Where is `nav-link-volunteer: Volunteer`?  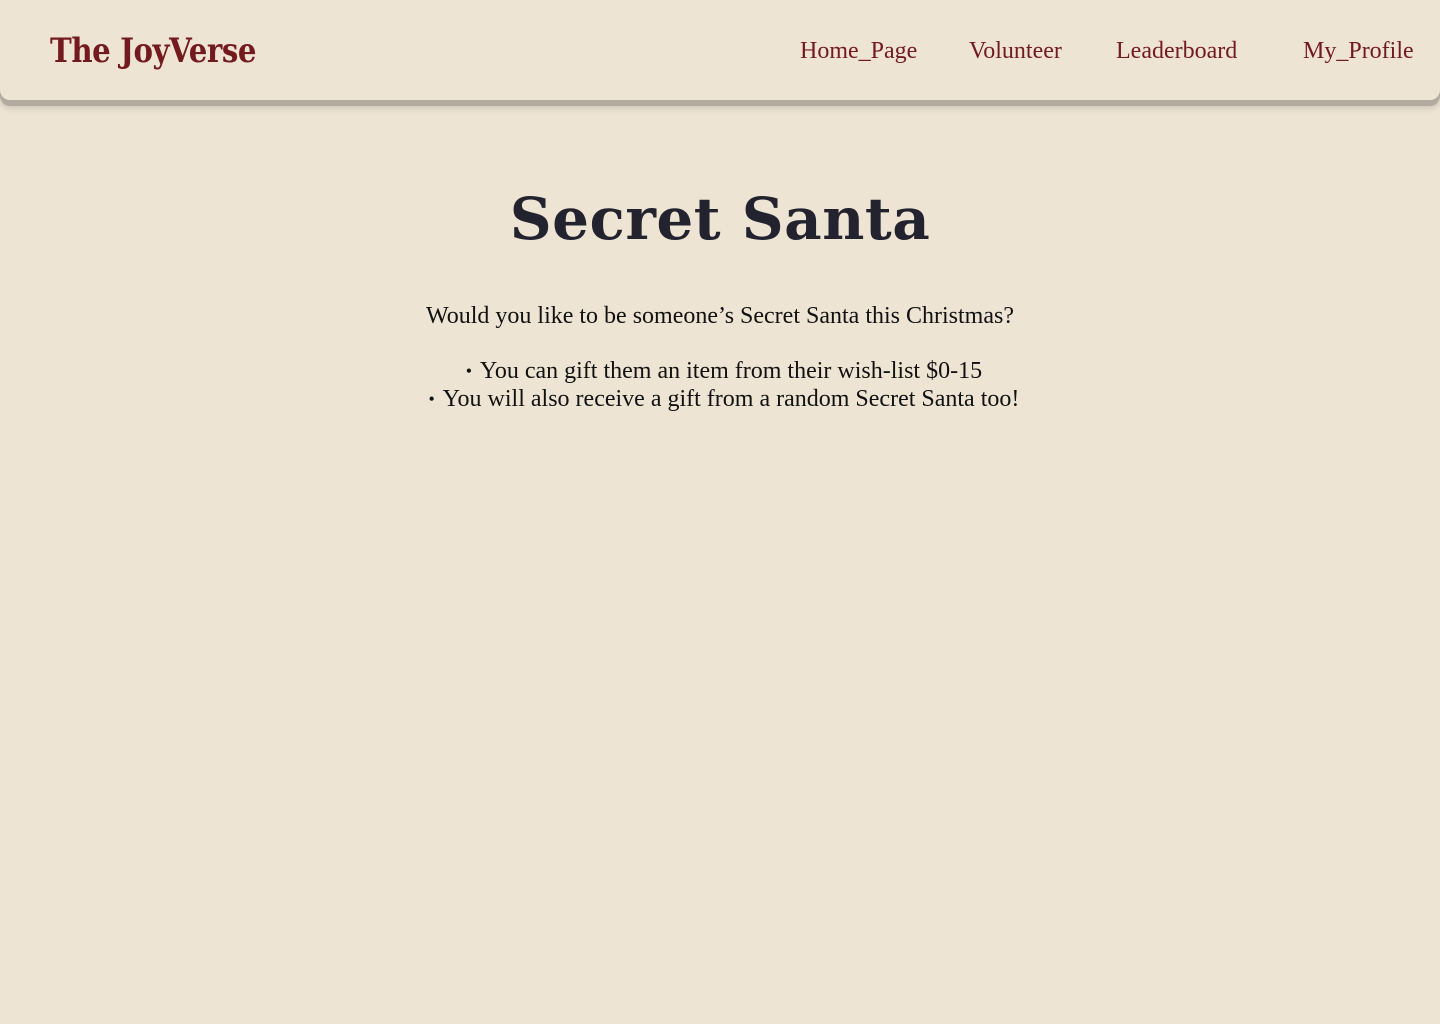 nav-link-volunteer: Volunteer is located at coordinates (1015, 51).